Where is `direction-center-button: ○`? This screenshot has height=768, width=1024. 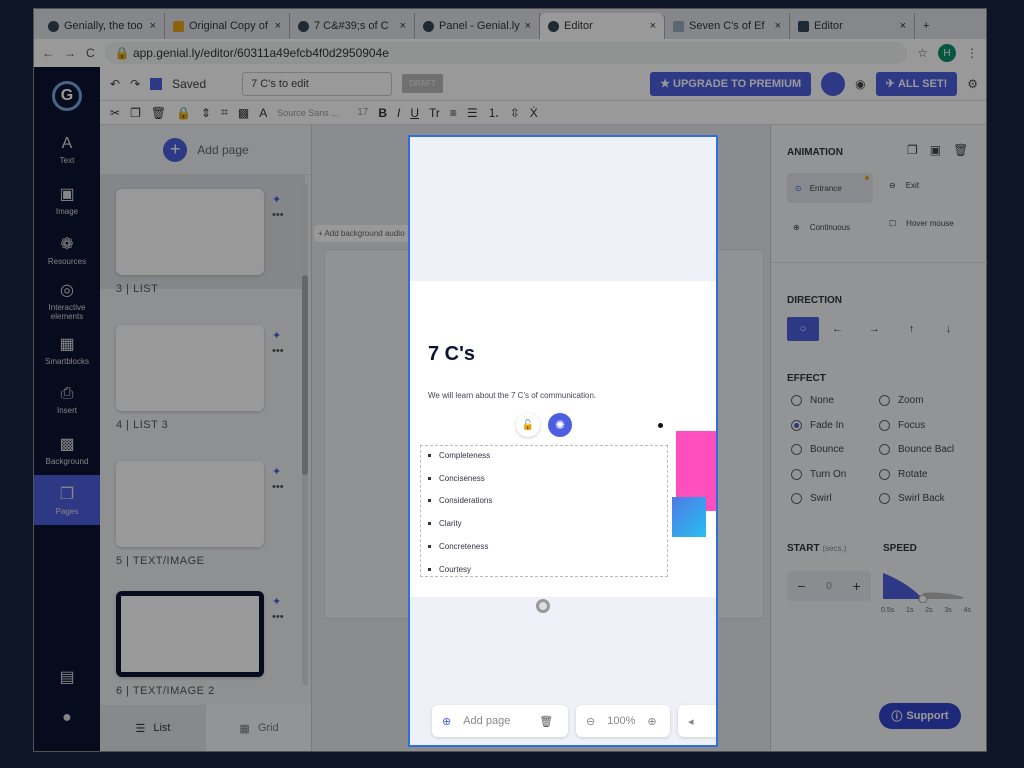 direction-center-button: ○ is located at coordinates (803, 329).